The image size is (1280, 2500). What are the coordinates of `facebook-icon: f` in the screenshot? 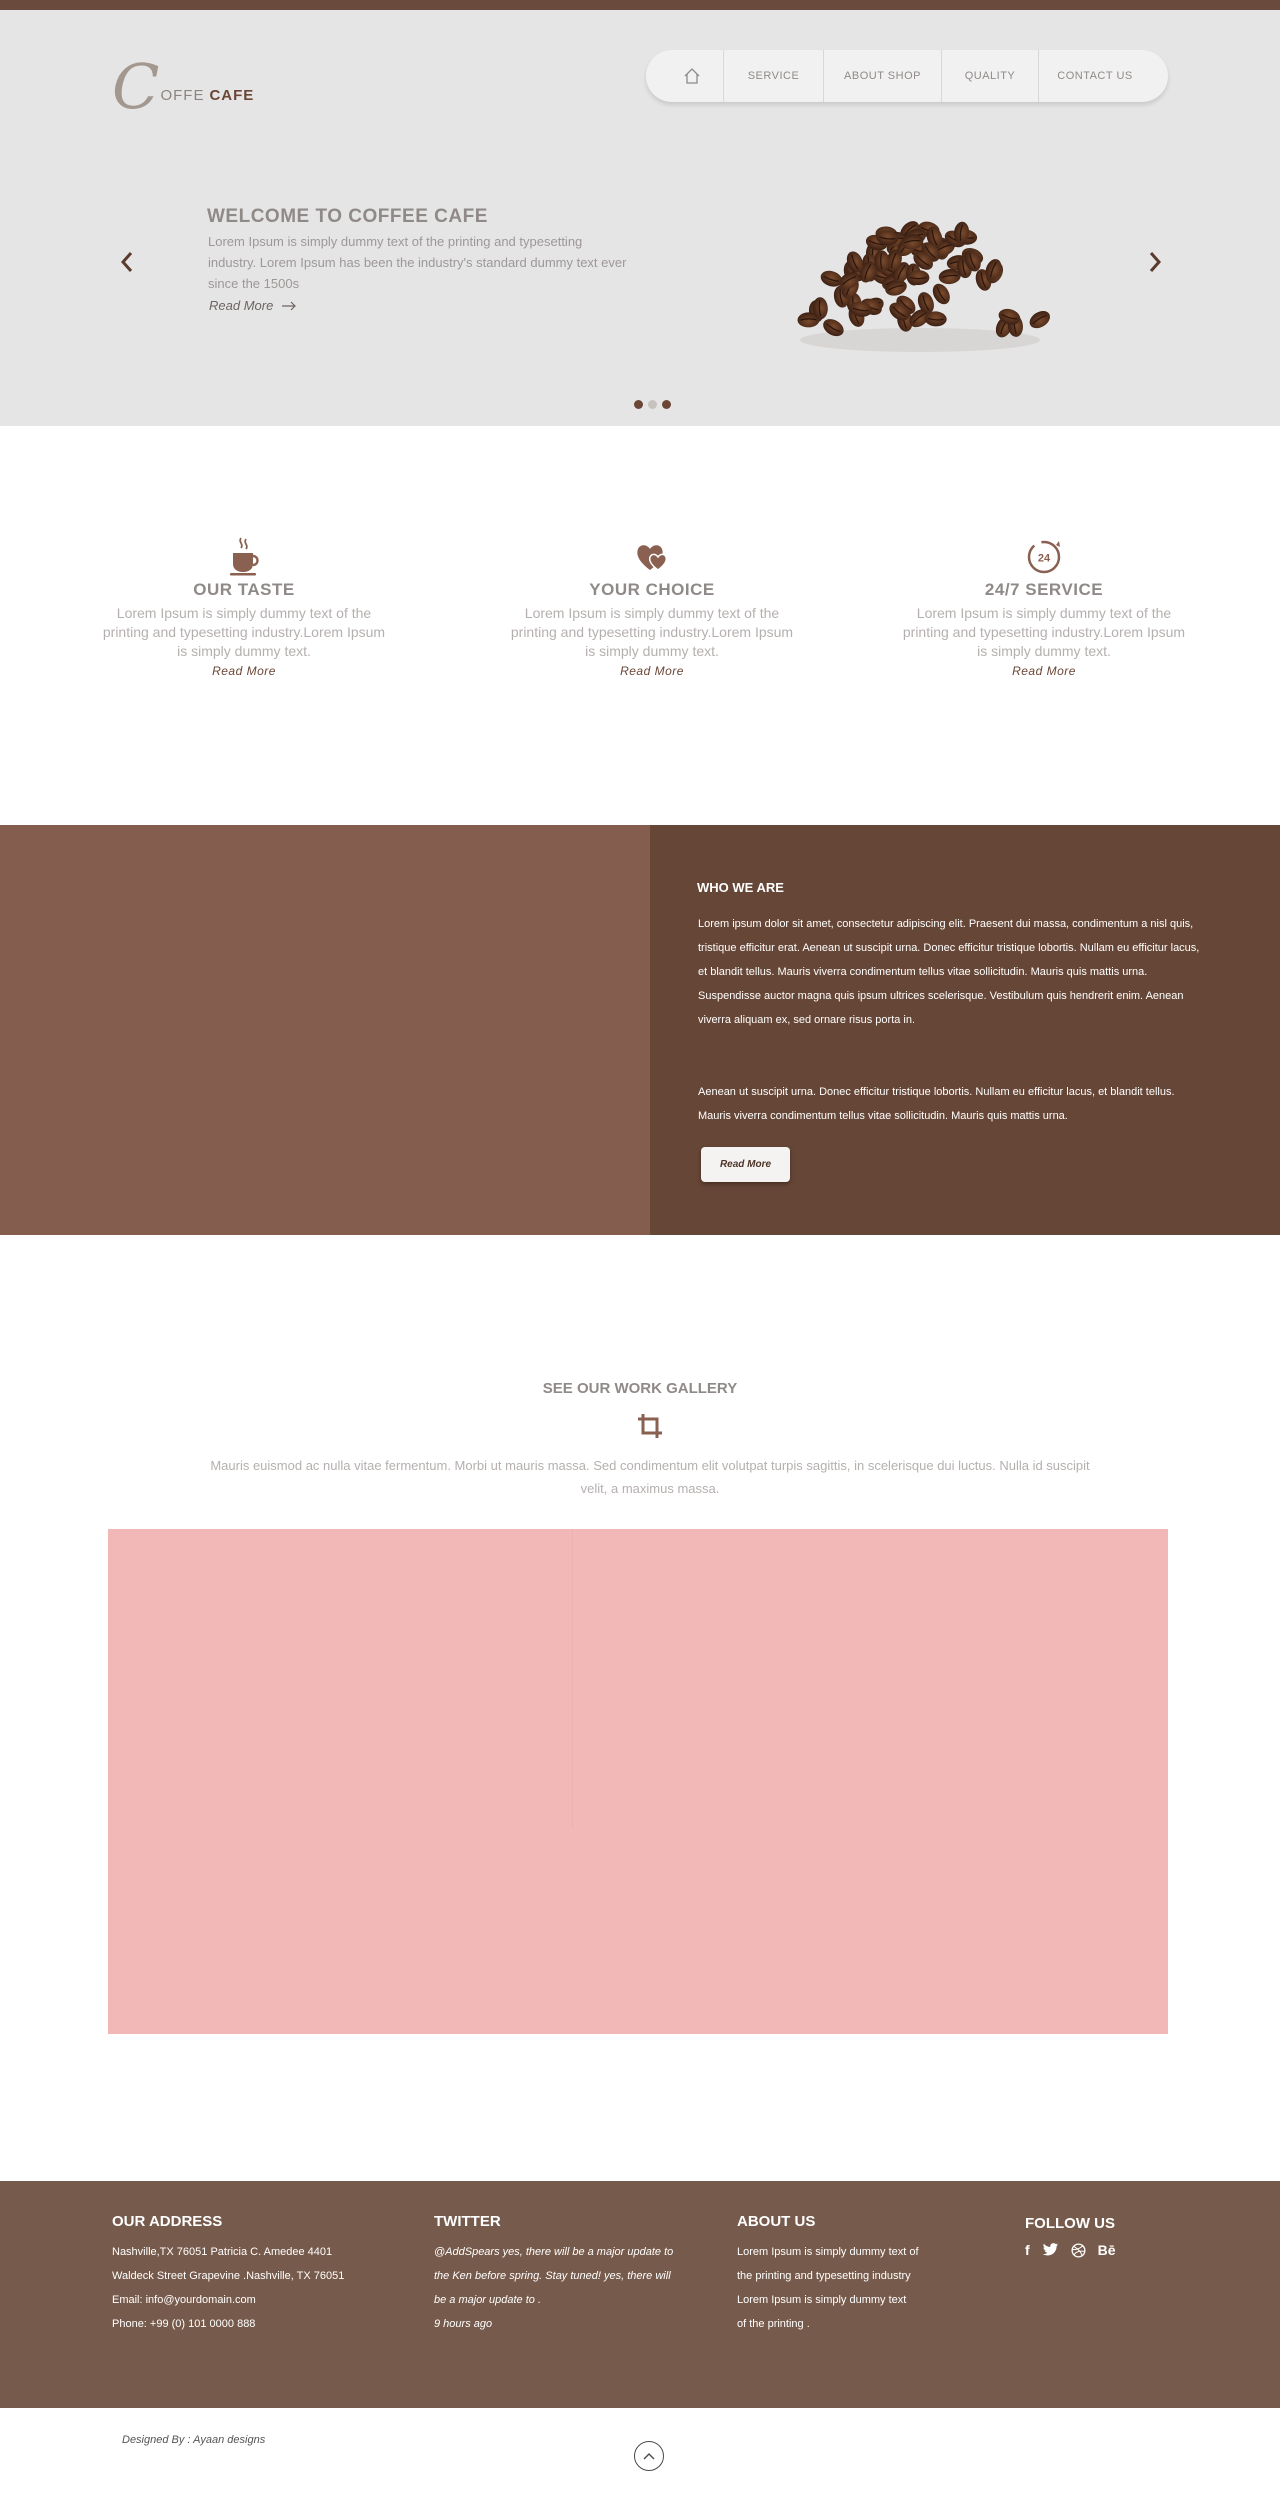 It's located at (1027, 2250).